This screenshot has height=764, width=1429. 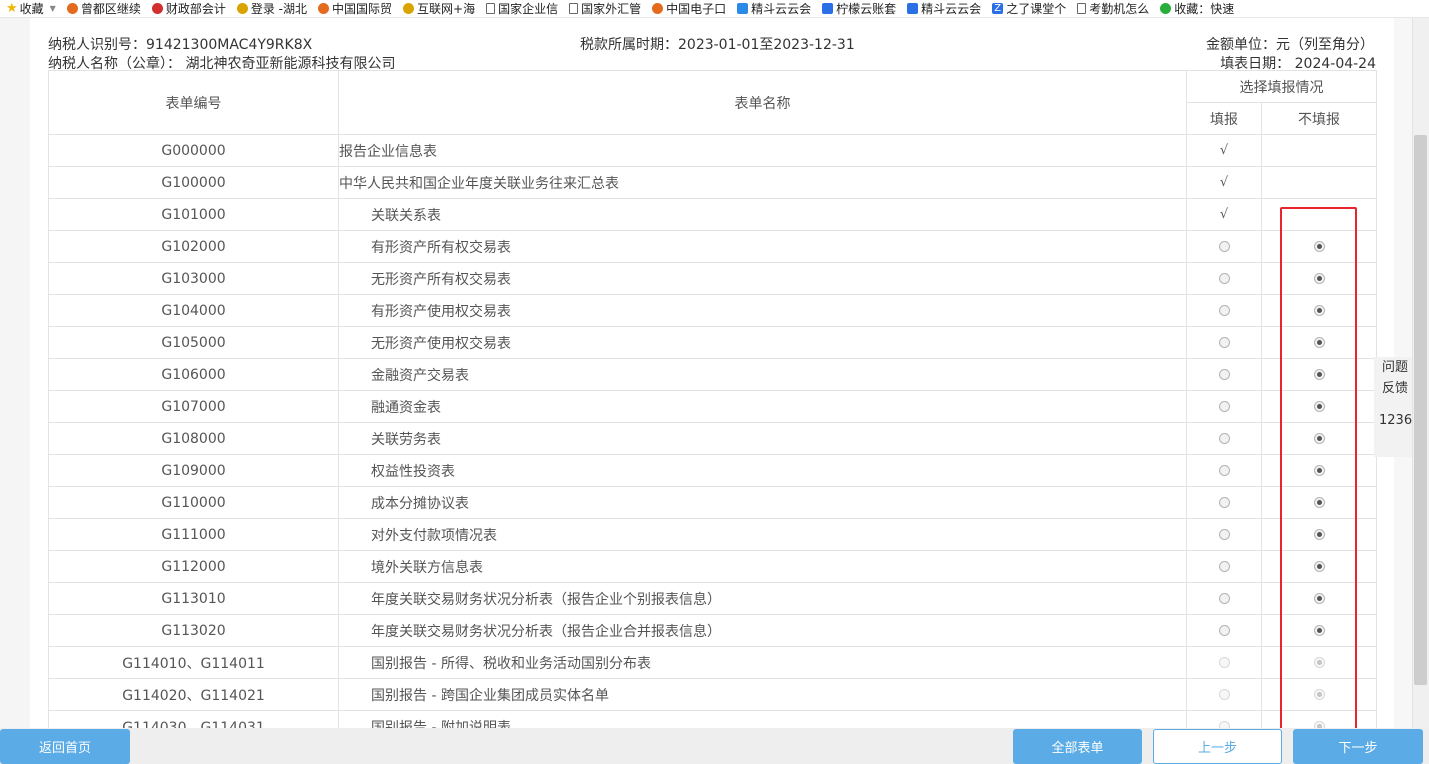 I want to click on bookmark-item: 收藏：快速, so click(x=1196, y=8).